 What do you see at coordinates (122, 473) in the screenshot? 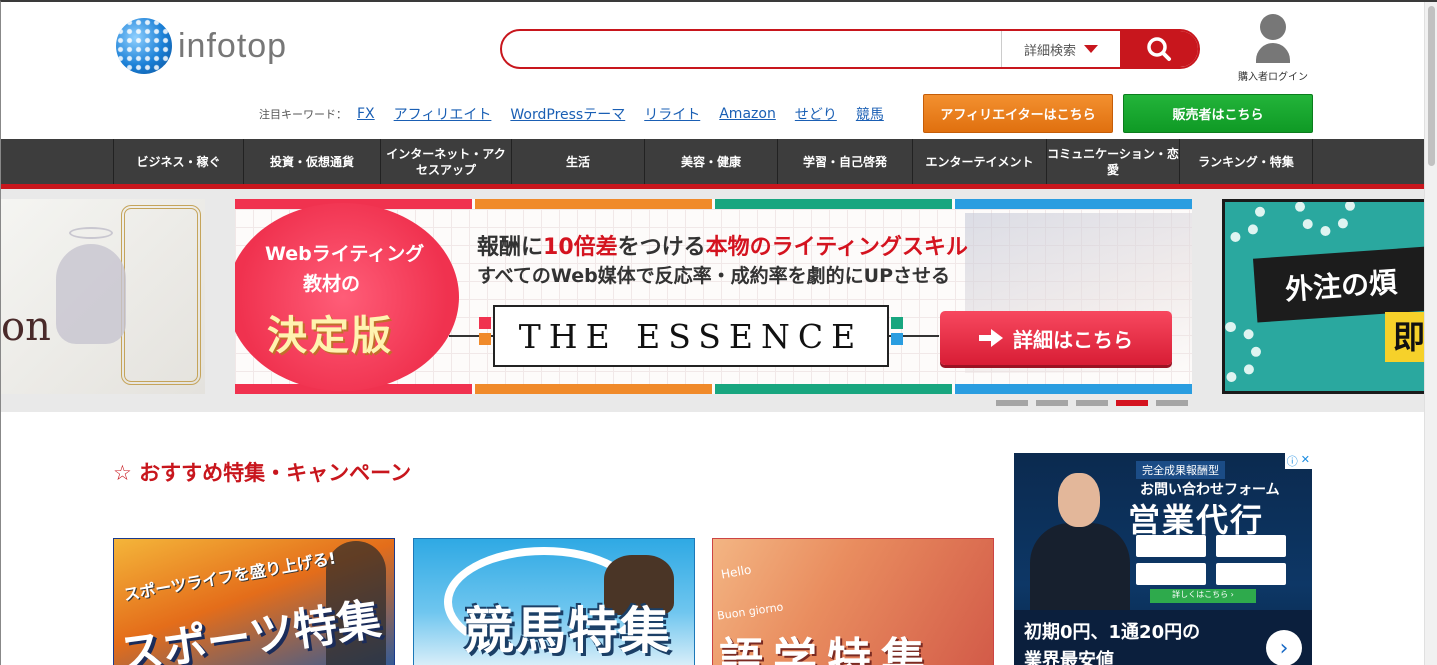
I see `star-icon: ☆` at bounding box center [122, 473].